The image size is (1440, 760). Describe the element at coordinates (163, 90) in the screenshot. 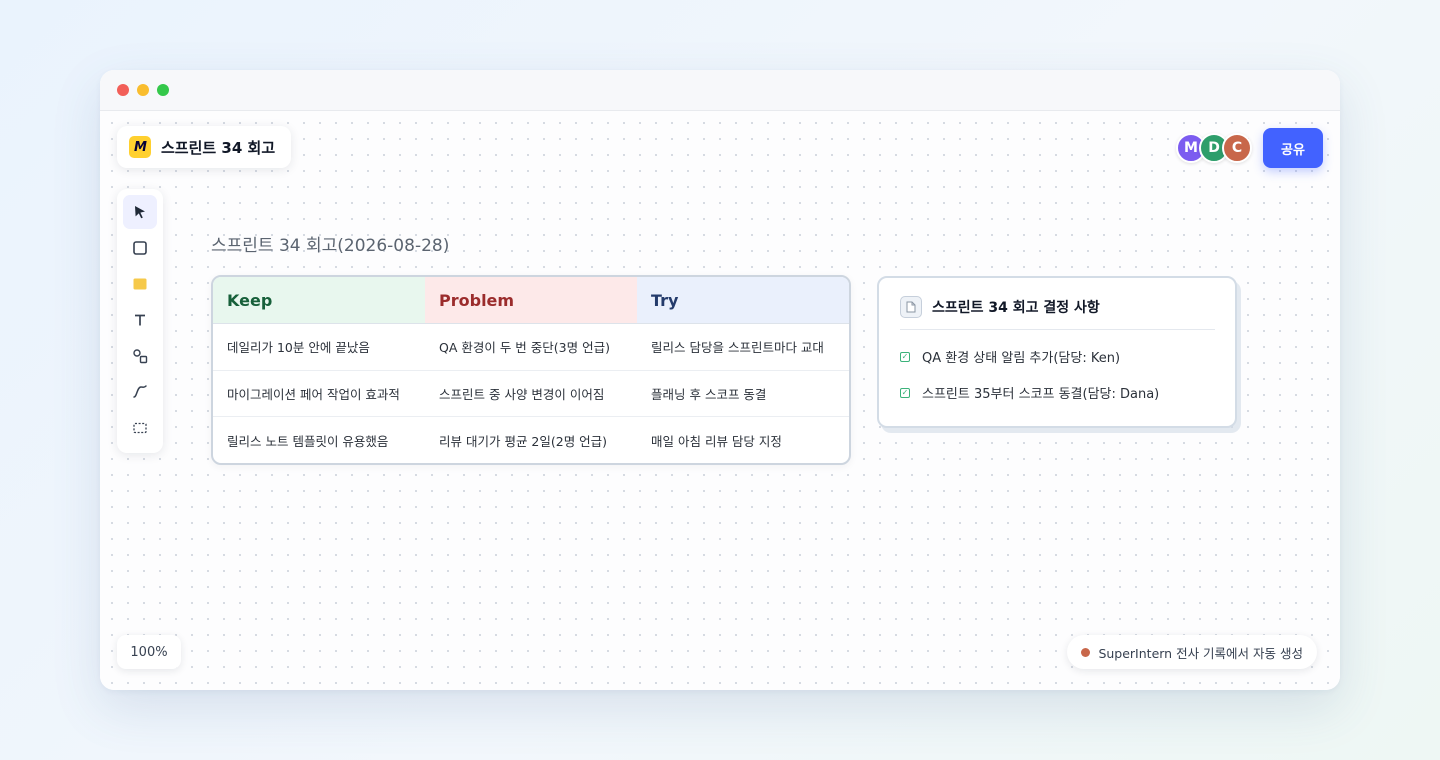

I see `maximize-window-button` at that location.